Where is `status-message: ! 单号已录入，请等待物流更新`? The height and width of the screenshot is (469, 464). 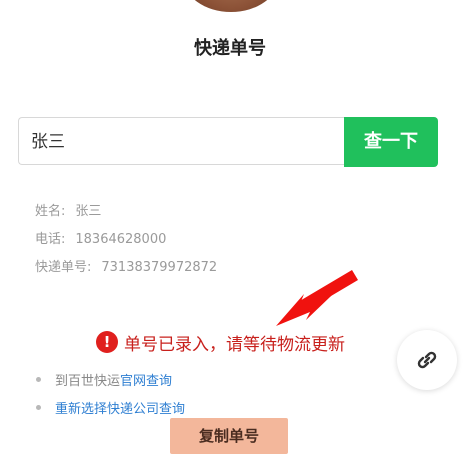
status-message: ! 单号已录入，请等待物流更新 is located at coordinates (220, 342).